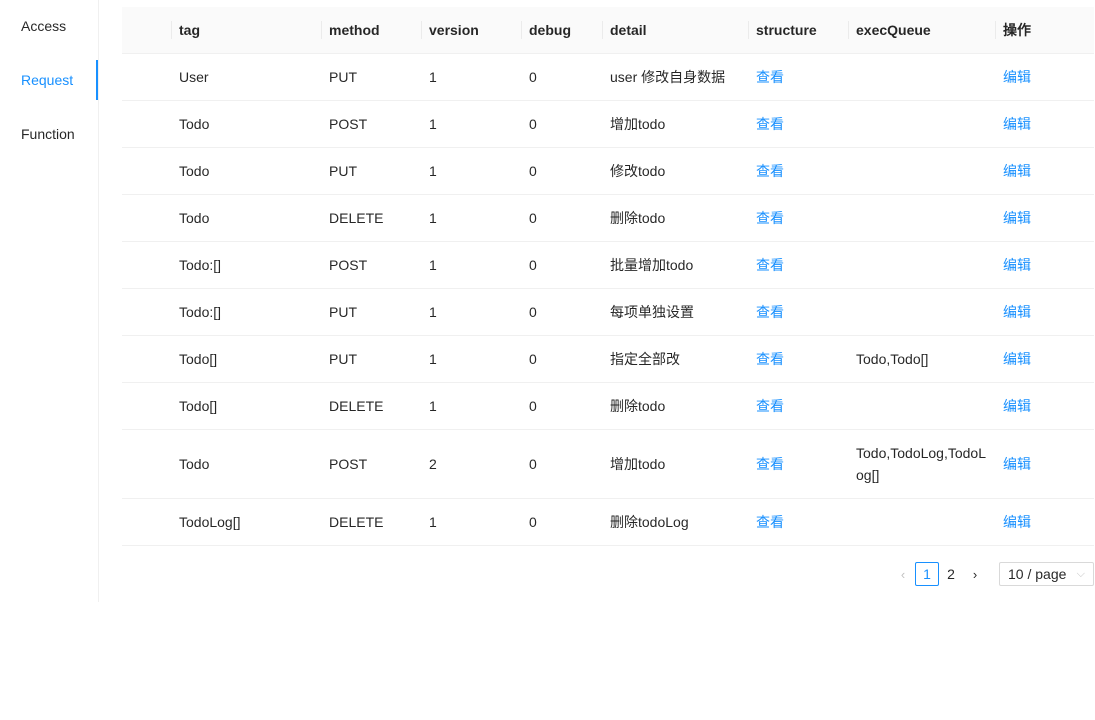 The width and height of the screenshot is (1095, 720). What do you see at coordinates (951, 574) in the screenshot?
I see `page-2-button: 2` at bounding box center [951, 574].